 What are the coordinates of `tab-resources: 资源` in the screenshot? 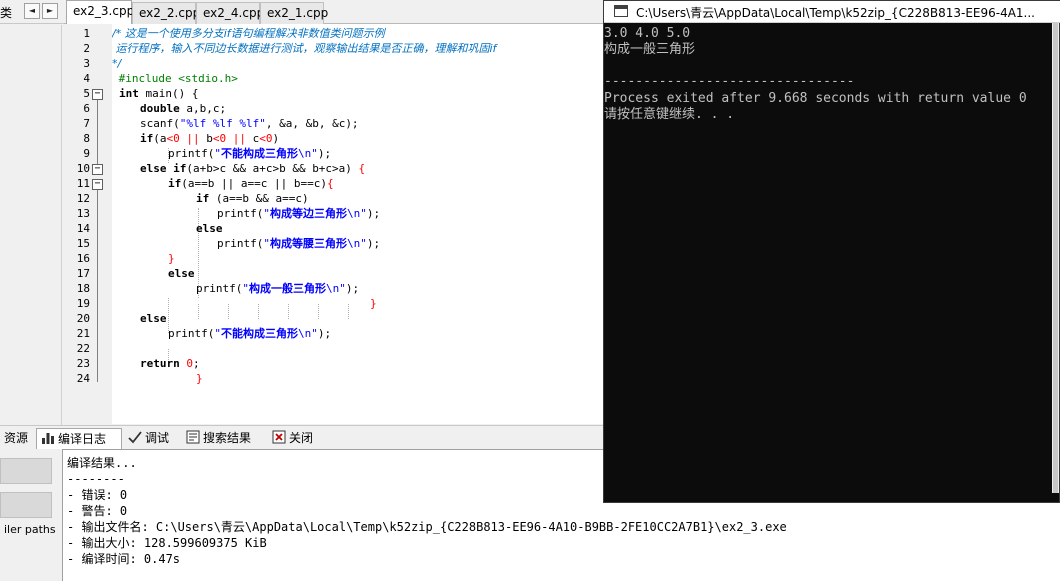 It's located at (19, 438).